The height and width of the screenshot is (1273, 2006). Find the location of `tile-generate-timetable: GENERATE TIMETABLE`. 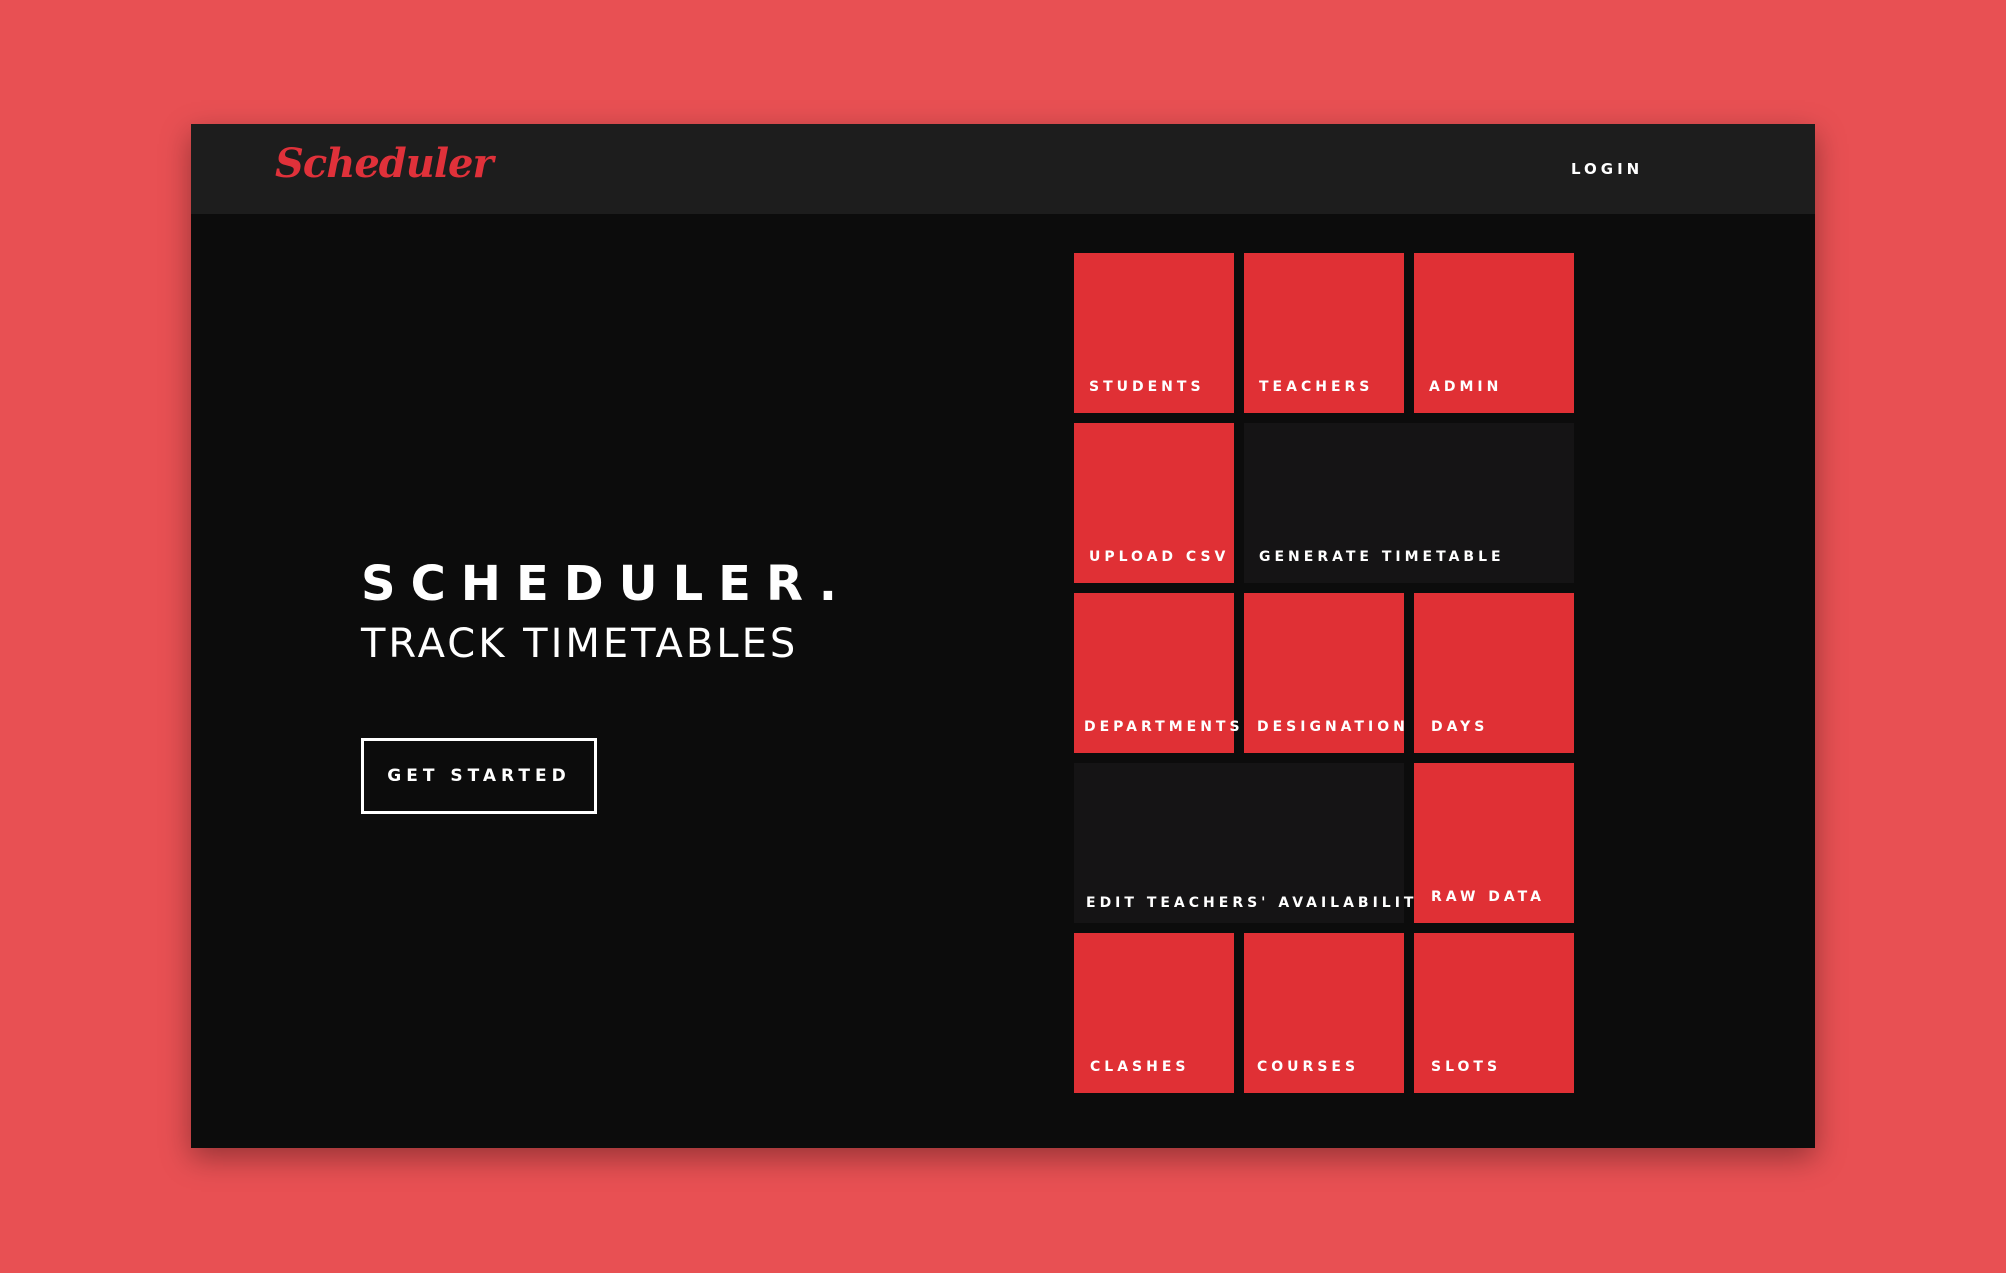

tile-generate-timetable: GENERATE TIMETABLE is located at coordinates (1409, 503).